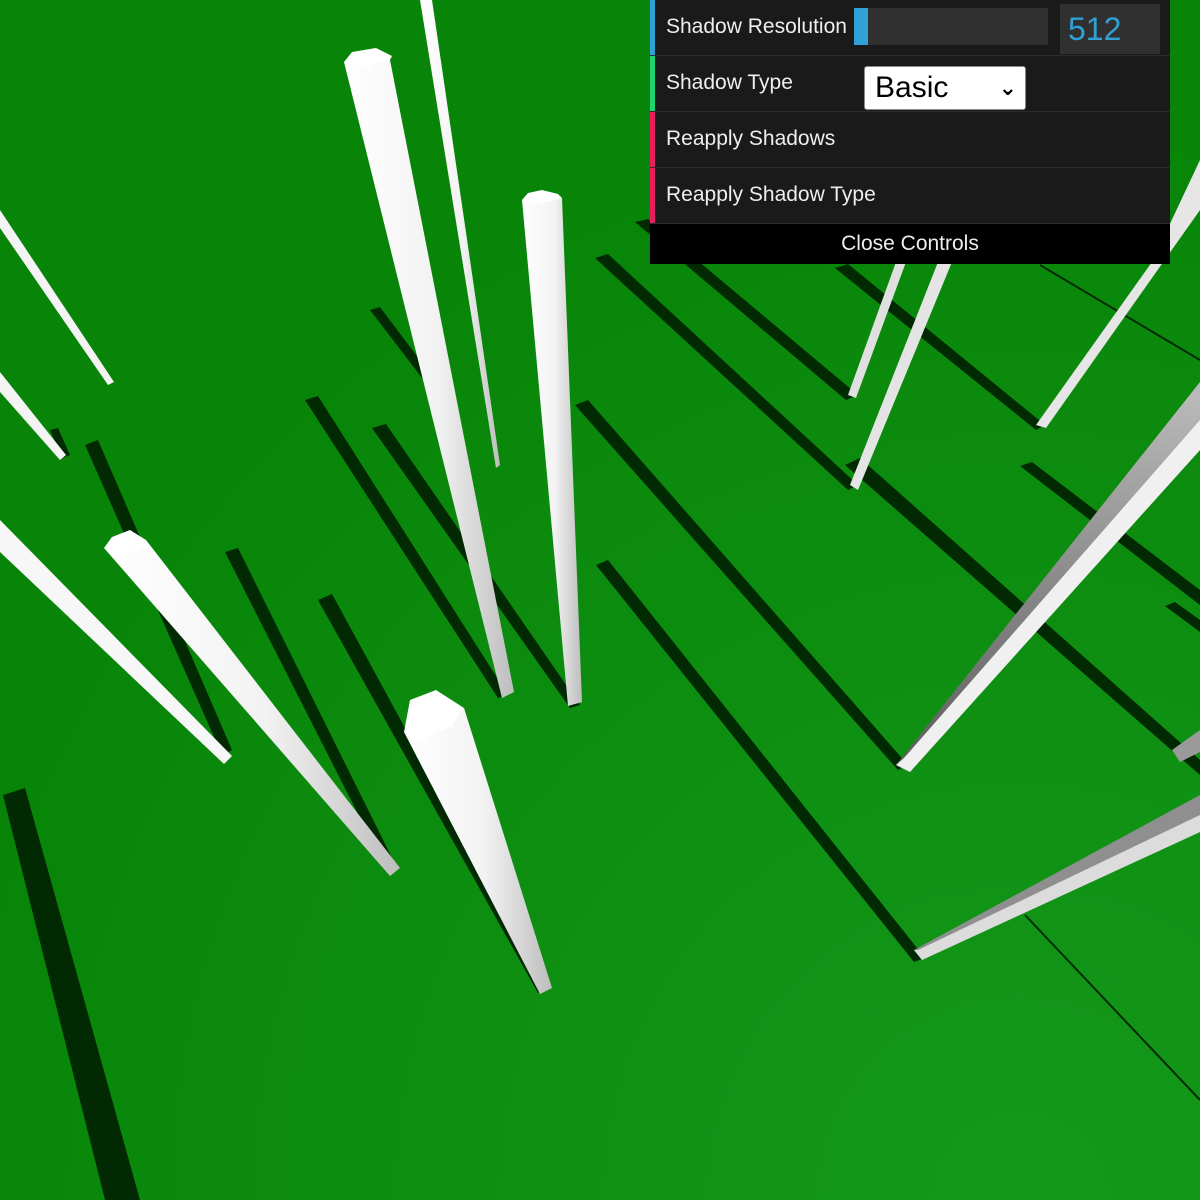  What do you see at coordinates (861, 26) in the screenshot?
I see `shadow-resolution-slider-fill` at bounding box center [861, 26].